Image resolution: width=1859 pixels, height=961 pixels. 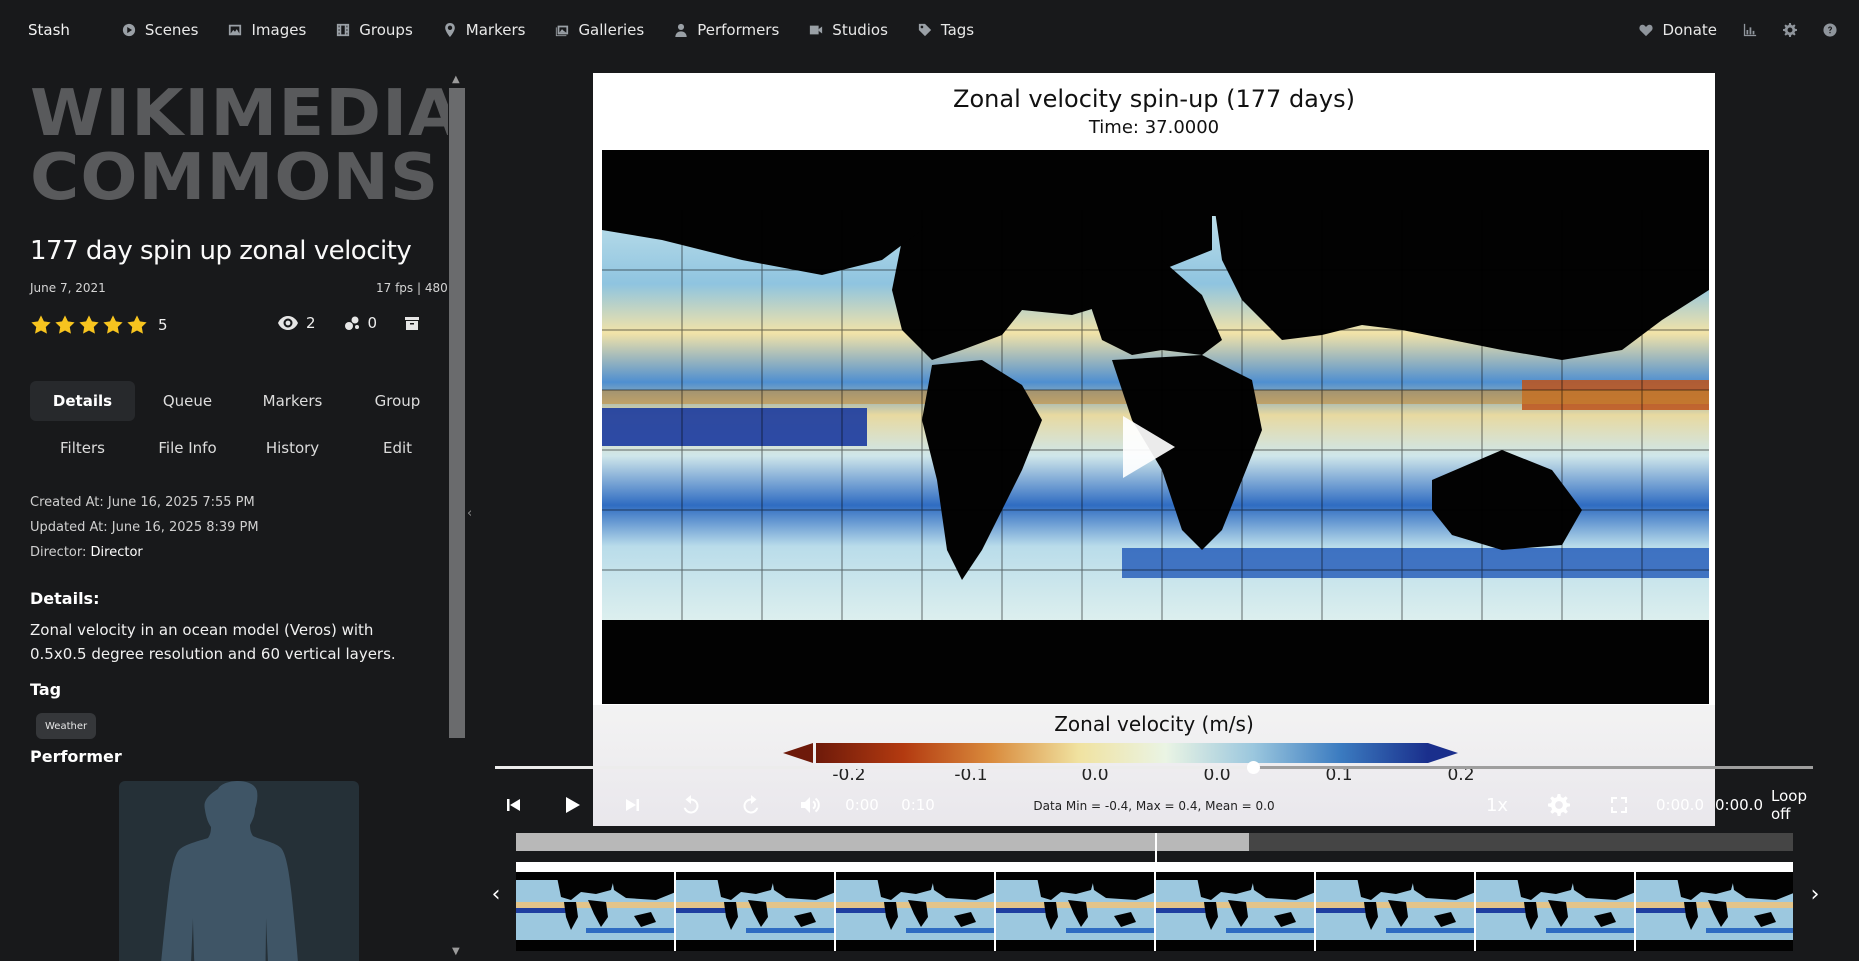 What do you see at coordinates (1154, 99) in the screenshot?
I see `video-frame-title: Zonal velocity spin-up (177 days)` at bounding box center [1154, 99].